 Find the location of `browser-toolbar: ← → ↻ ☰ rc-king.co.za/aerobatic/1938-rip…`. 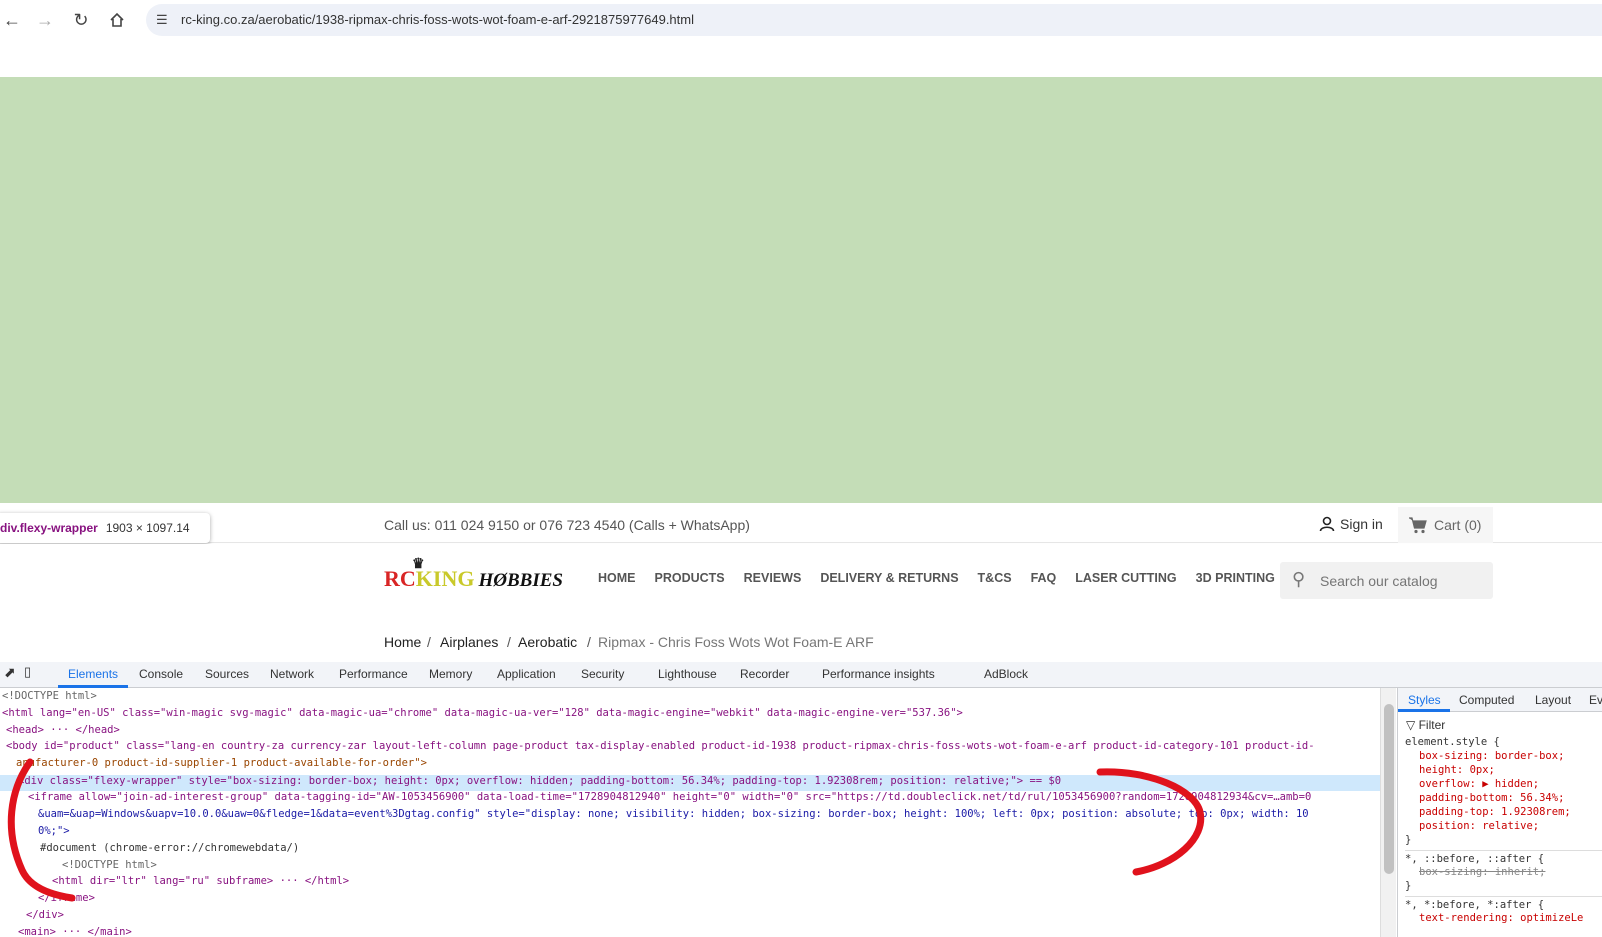

browser-toolbar: ← → ↻ ☰ rc-king.co.za/aerobatic/1938-rip… is located at coordinates (801, 20).